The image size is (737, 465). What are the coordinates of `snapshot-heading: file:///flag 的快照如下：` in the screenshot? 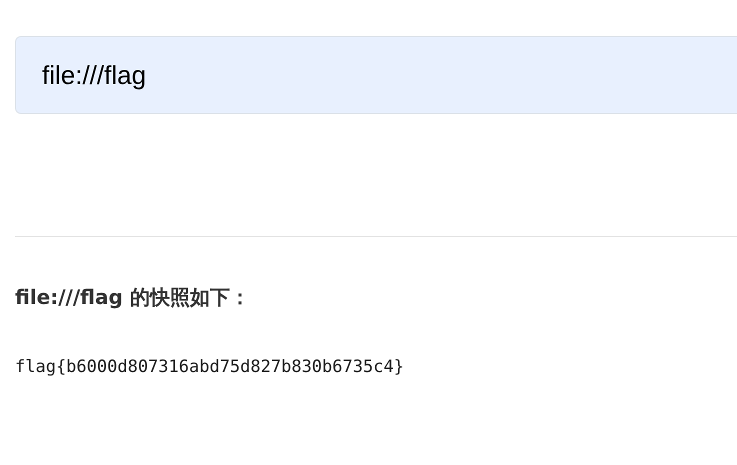 It's located at (132, 297).